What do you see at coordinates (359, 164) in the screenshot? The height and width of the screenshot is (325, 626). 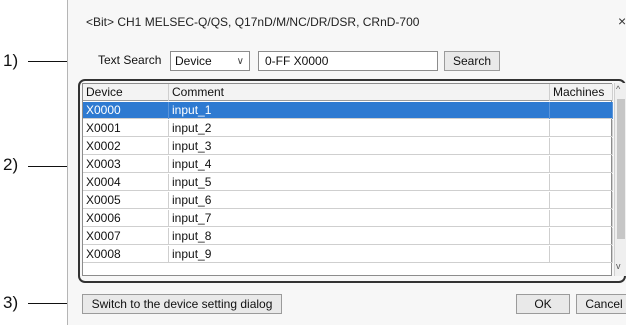 I see `cell-comment: input_4` at bounding box center [359, 164].